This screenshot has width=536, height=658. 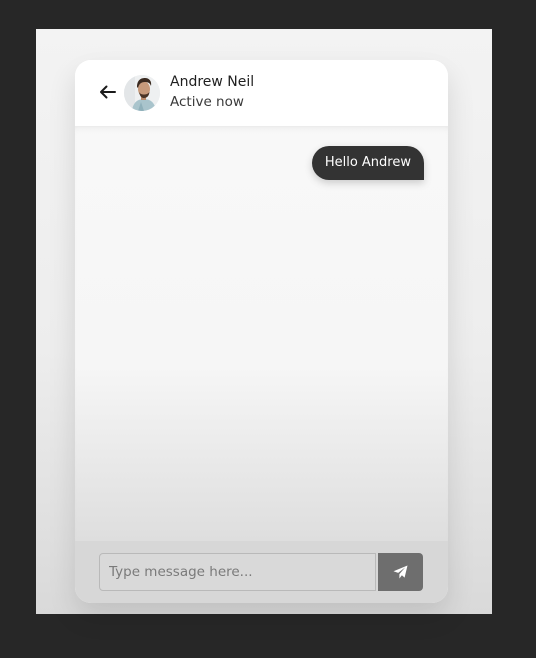 What do you see at coordinates (142, 93) in the screenshot?
I see `avatar` at bounding box center [142, 93].